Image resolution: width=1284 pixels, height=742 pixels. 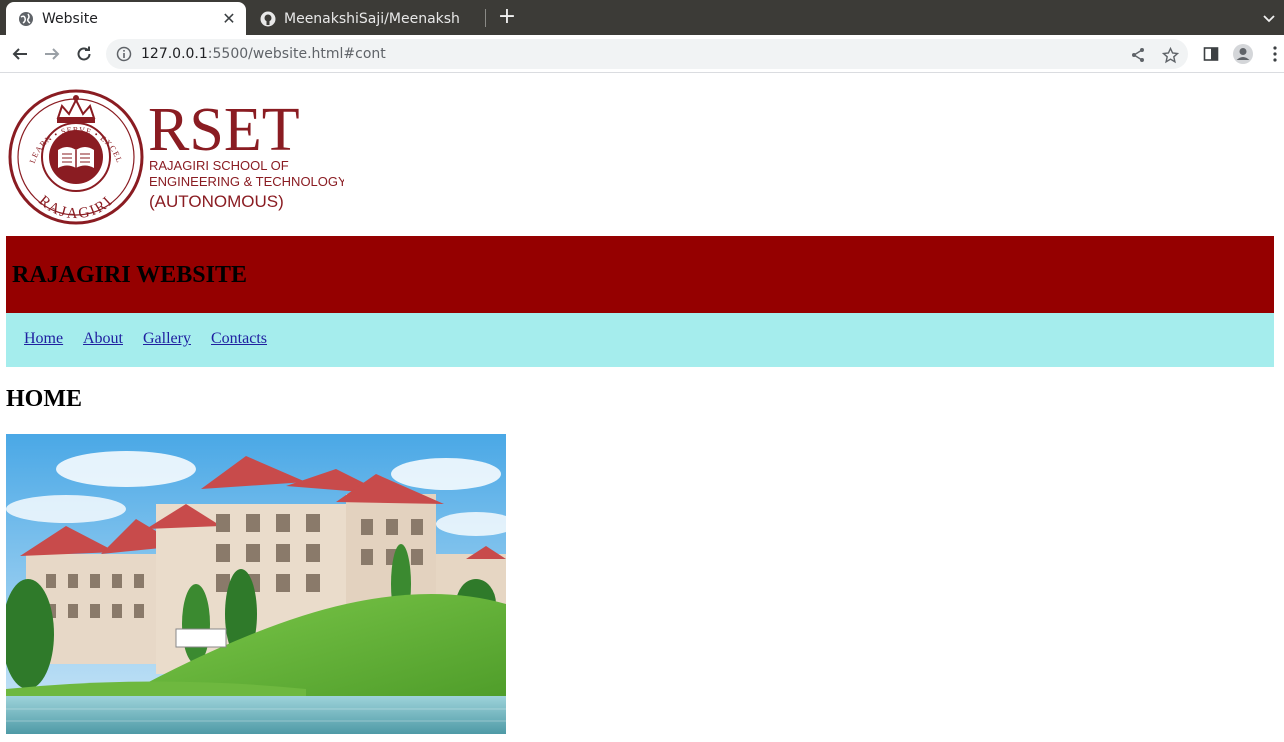 I want to click on menu-dots-icon, so click(x=1273, y=54).